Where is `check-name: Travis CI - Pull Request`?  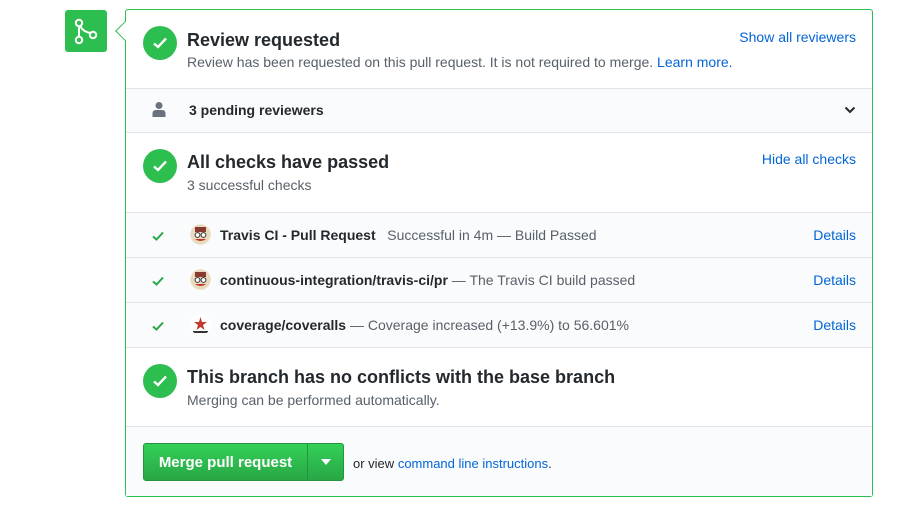 check-name: Travis CI - Pull Request is located at coordinates (298, 235).